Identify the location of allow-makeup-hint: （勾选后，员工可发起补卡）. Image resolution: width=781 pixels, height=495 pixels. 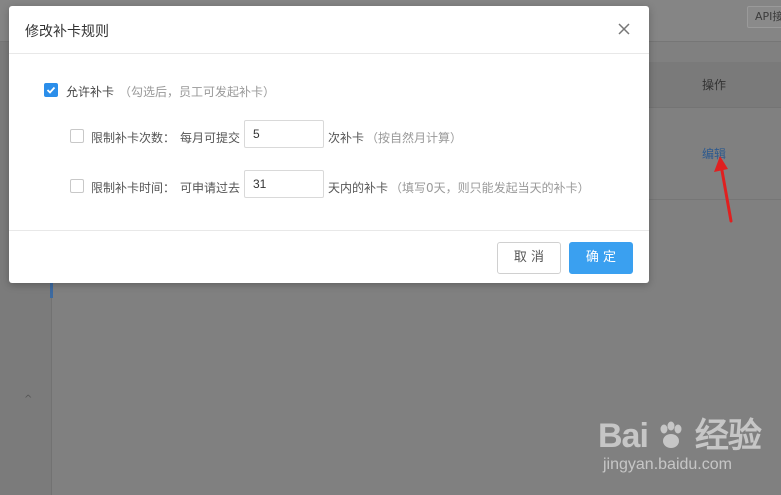
(197, 92).